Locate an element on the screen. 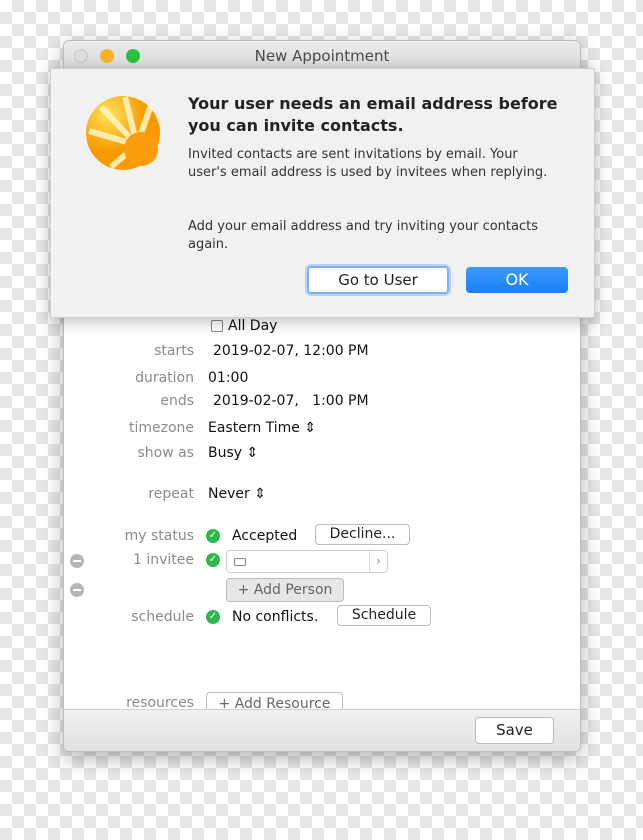 The width and height of the screenshot is (643, 840). showas-label: show as is located at coordinates (165, 453).